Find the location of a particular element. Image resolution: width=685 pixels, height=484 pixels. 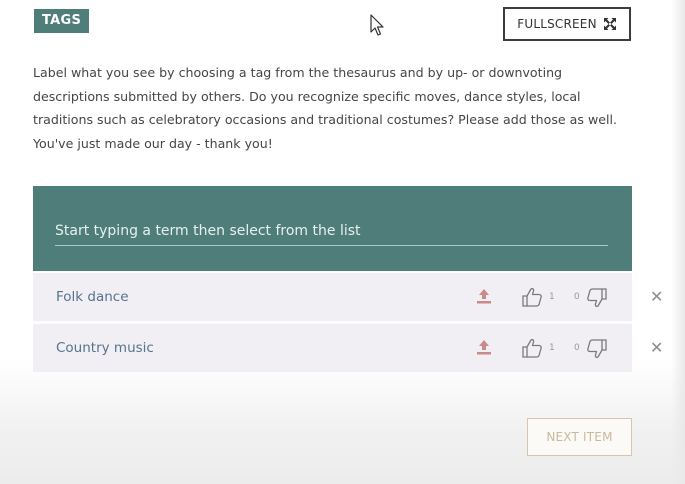

tag-label: Country music is located at coordinates (105, 348).